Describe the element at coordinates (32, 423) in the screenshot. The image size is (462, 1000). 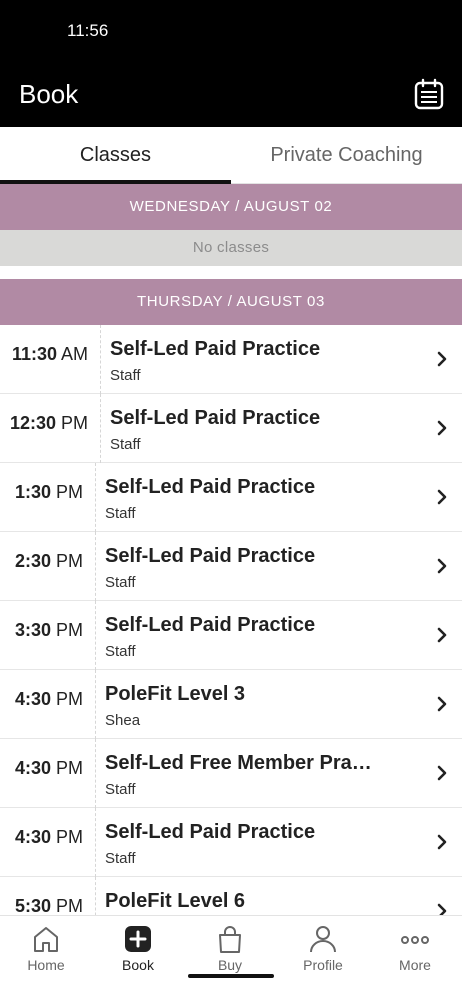
I see `class-time-hm: 12:30` at that location.